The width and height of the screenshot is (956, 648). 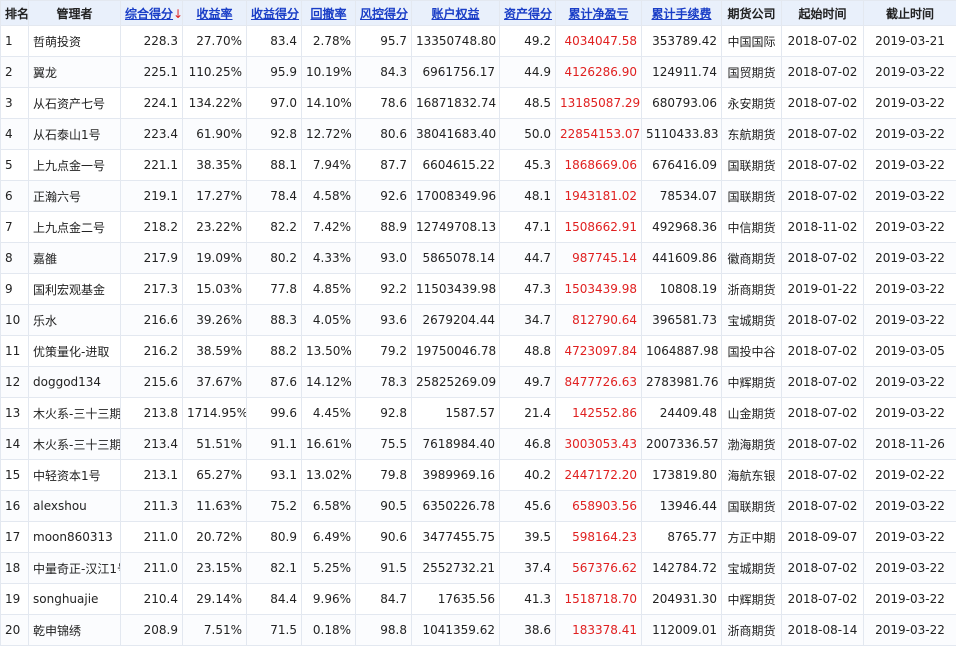 What do you see at coordinates (151, 41) in the screenshot?
I see `cell-score: 228.3` at bounding box center [151, 41].